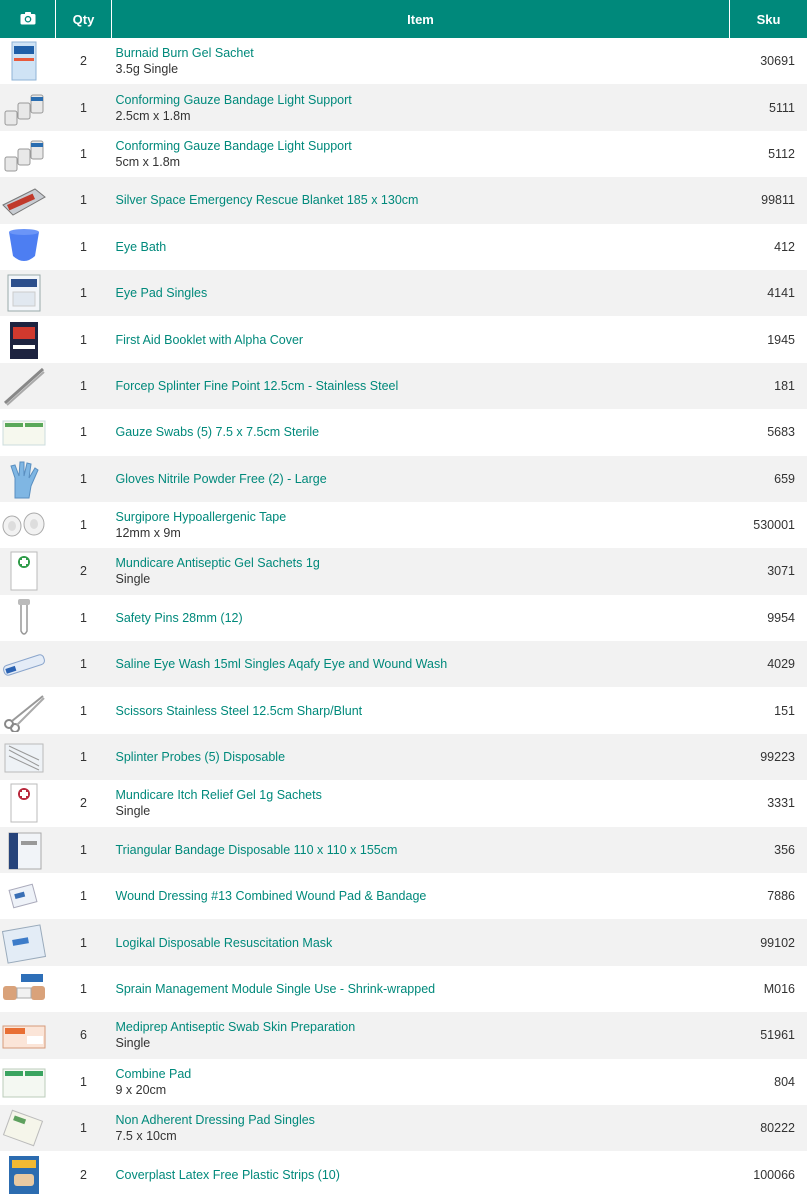  I want to click on swabs-thumbnail, so click(24, 432).